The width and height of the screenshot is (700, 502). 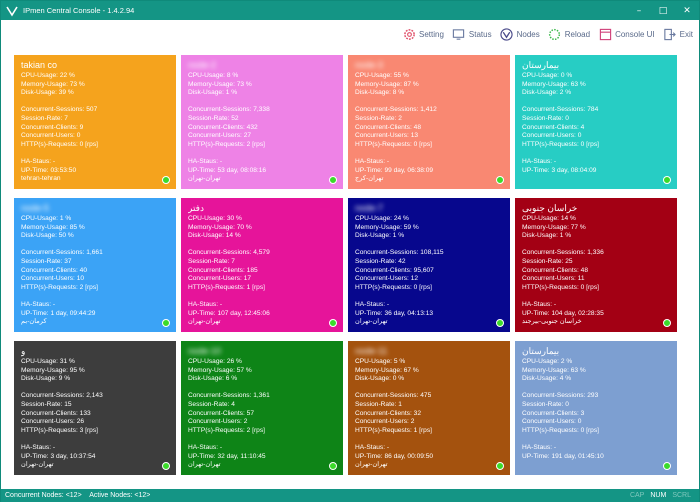 I want to click on node-name: node-11, so click(x=371, y=351).